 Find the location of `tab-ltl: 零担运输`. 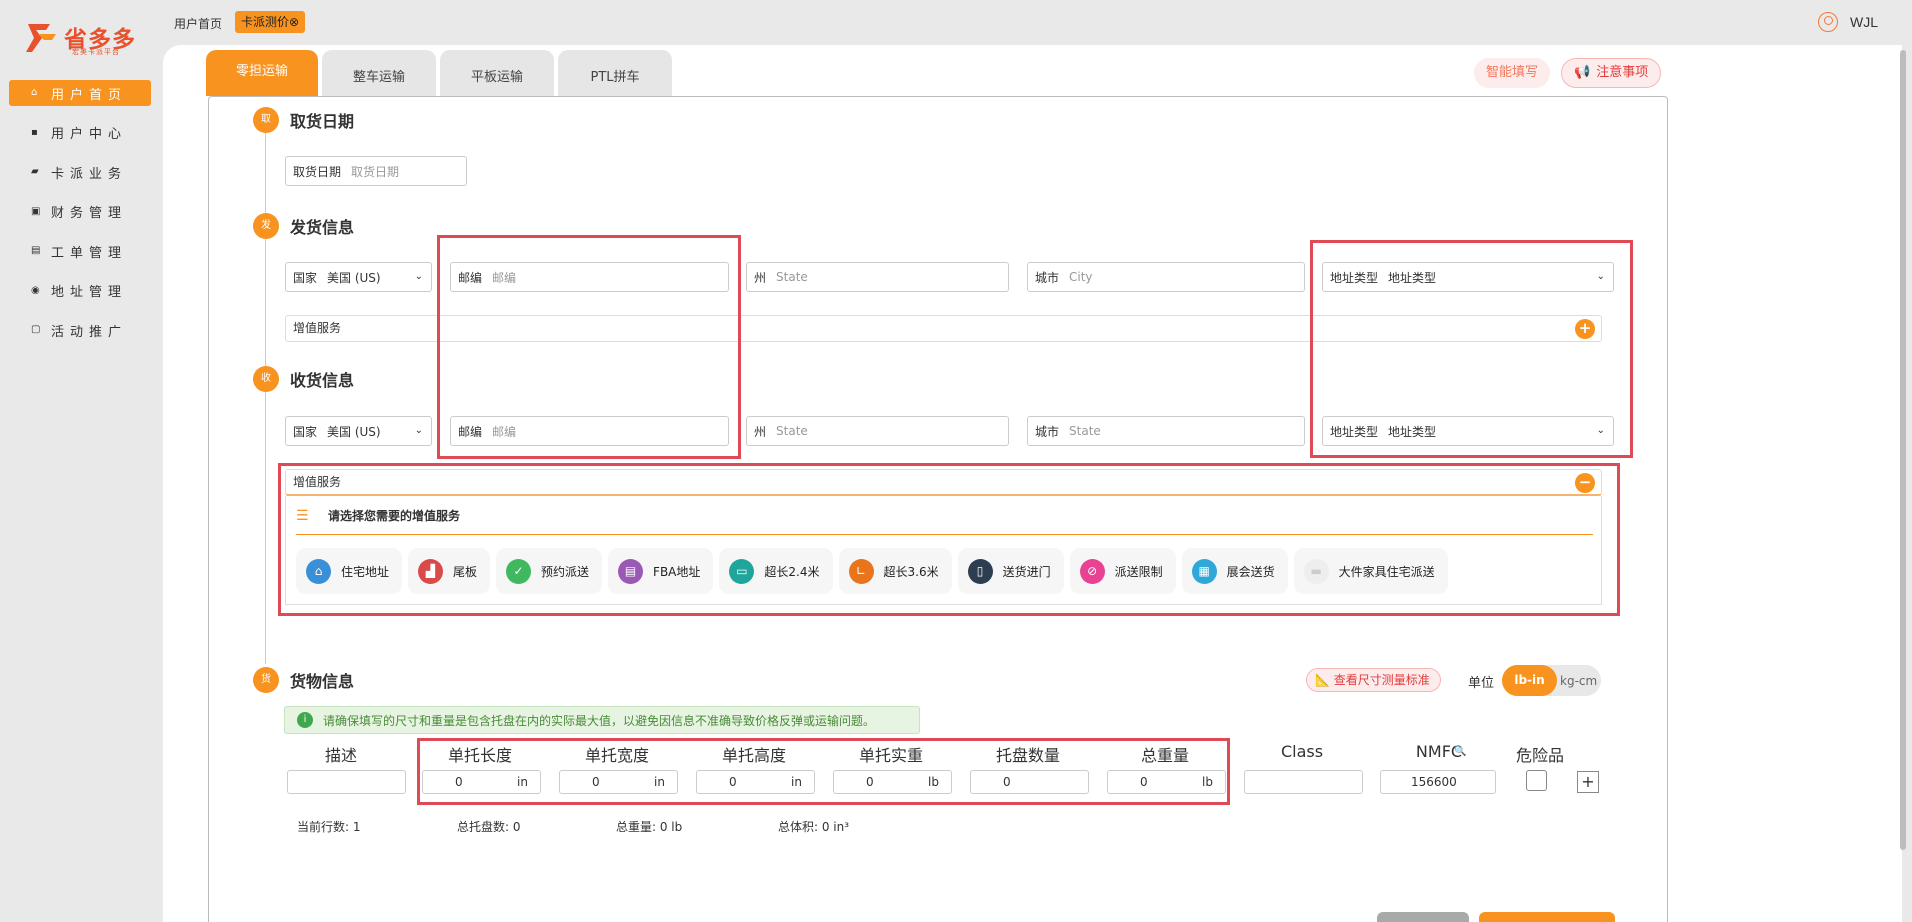

tab-ltl: 零担运输 is located at coordinates (262, 73).